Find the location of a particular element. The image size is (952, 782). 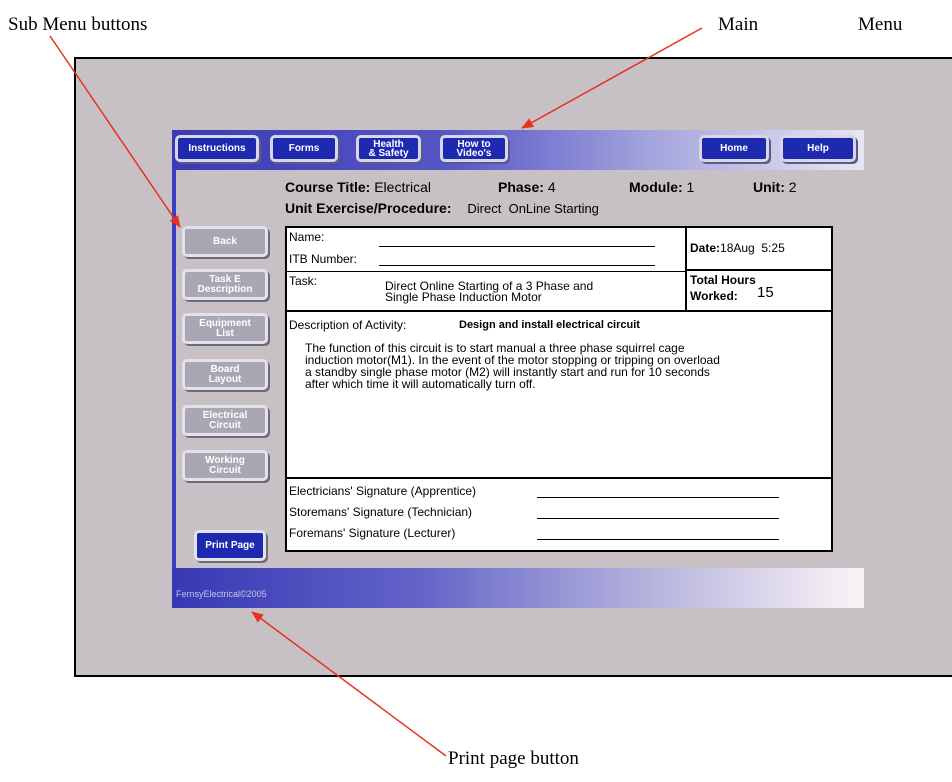

phase: Phase: 4 is located at coordinates (527, 187).